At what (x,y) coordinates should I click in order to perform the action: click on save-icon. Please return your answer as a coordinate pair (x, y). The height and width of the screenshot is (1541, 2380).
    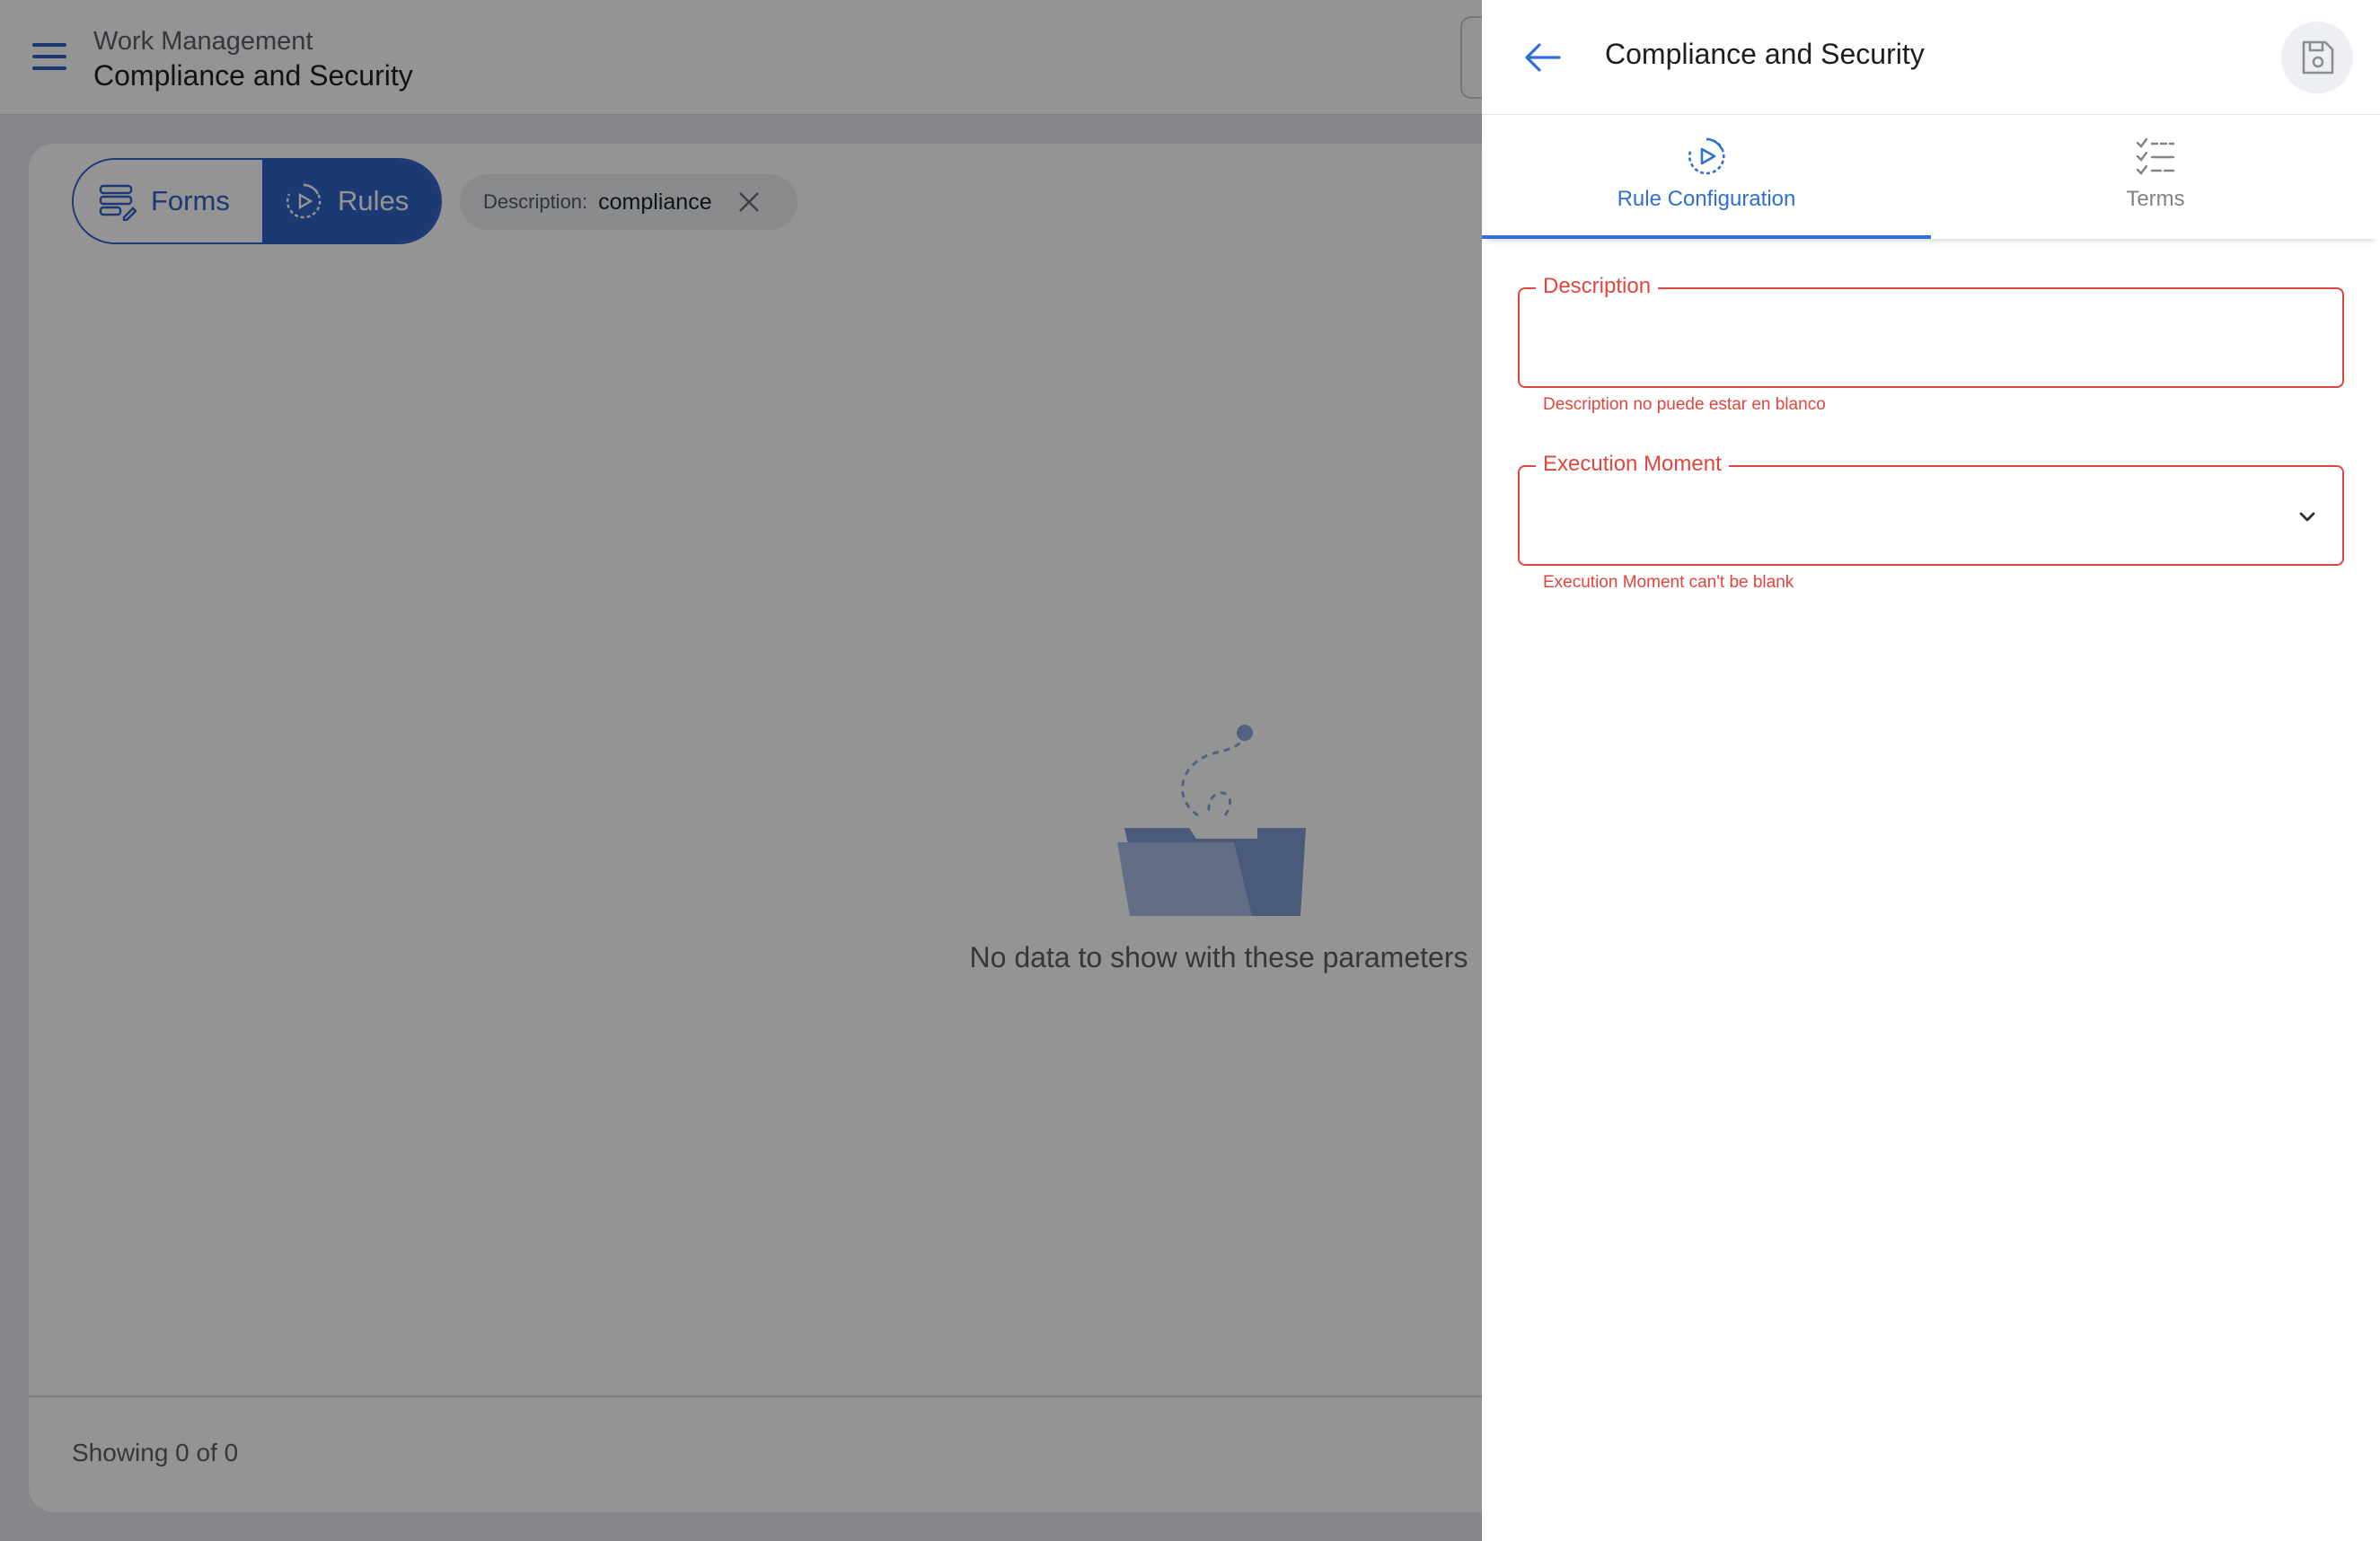
    Looking at the image, I should click on (2318, 58).